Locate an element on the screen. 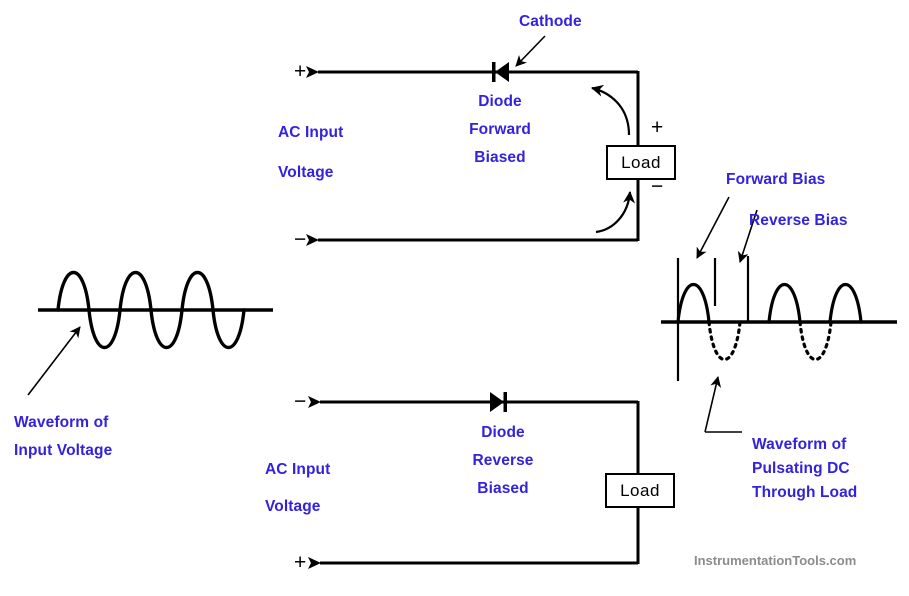  reverse-bias-hump-spacer is located at coordinates (755, 341).